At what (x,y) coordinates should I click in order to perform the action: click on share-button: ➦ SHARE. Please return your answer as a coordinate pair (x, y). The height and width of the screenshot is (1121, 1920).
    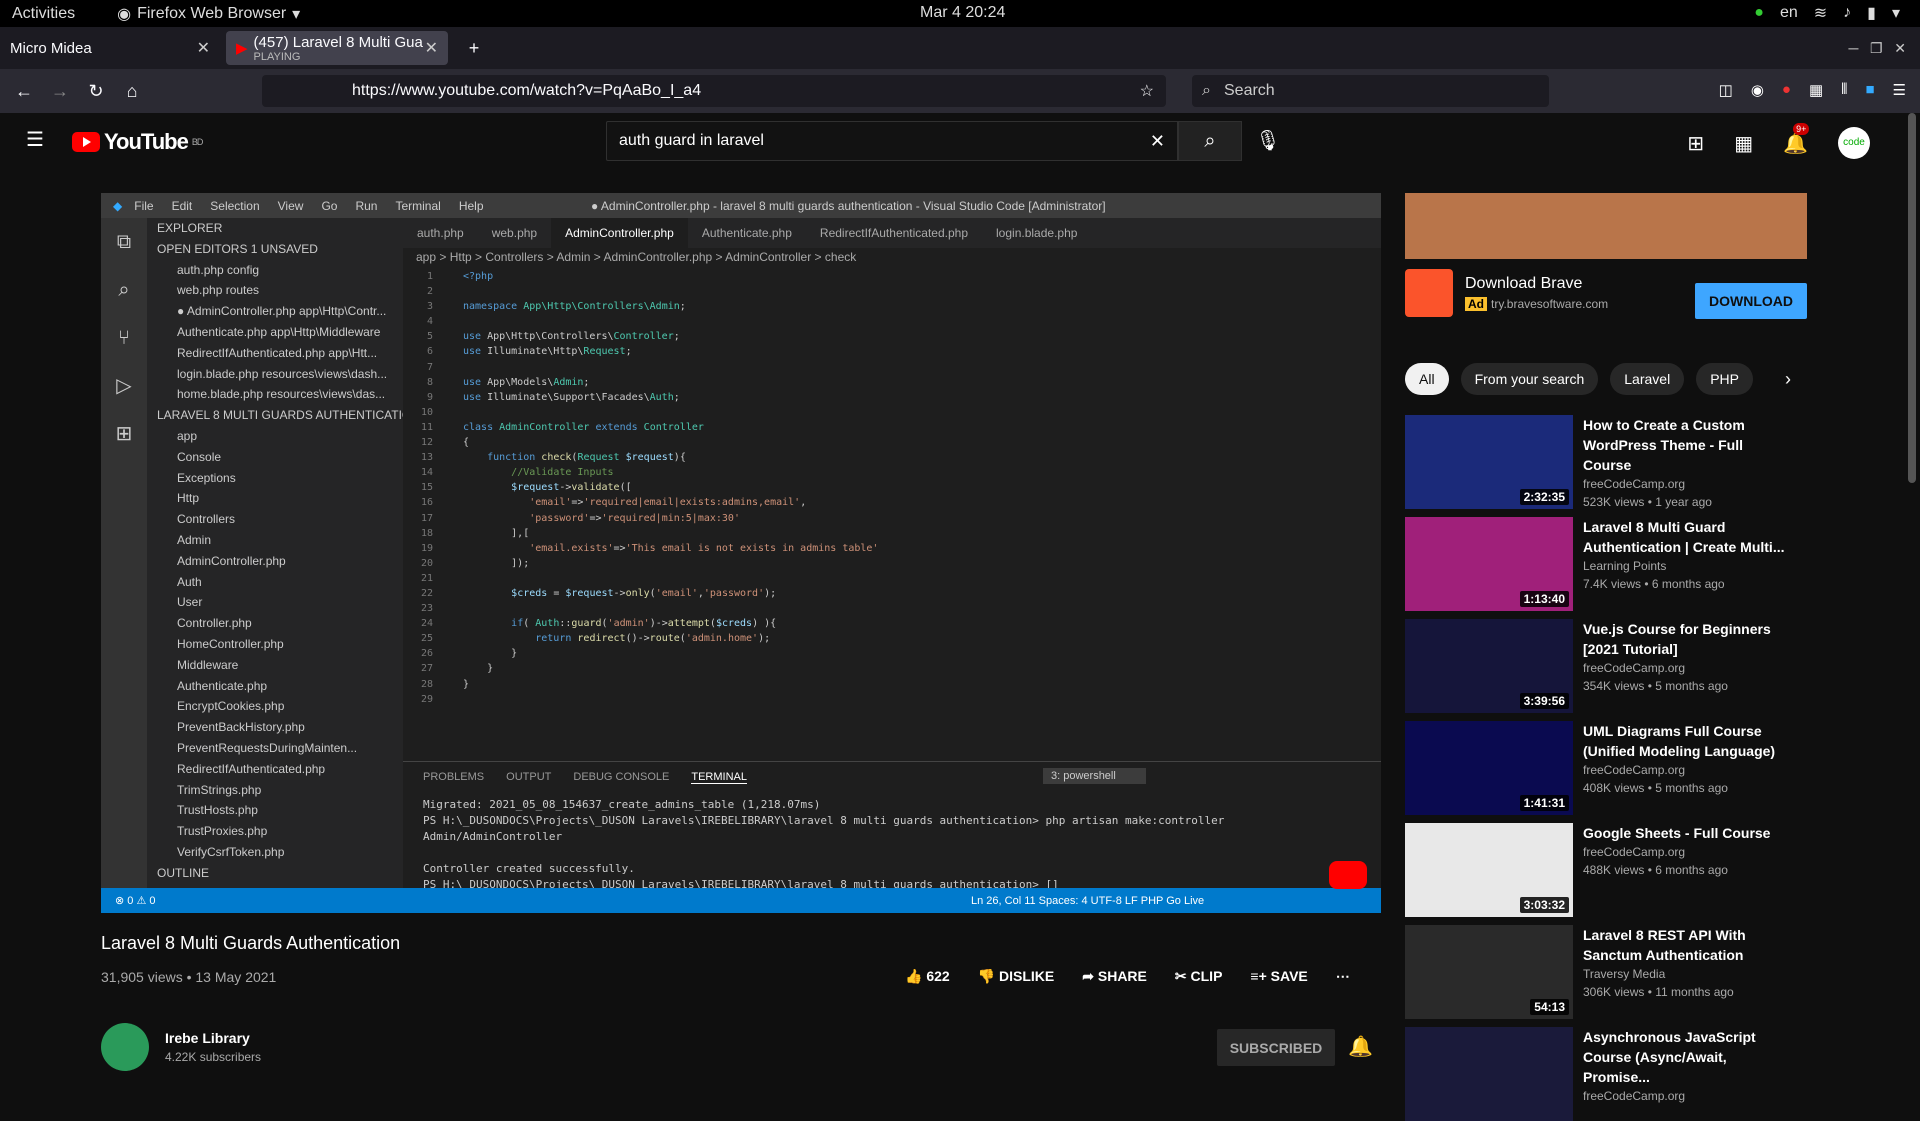
    Looking at the image, I should click on (1114, 976).